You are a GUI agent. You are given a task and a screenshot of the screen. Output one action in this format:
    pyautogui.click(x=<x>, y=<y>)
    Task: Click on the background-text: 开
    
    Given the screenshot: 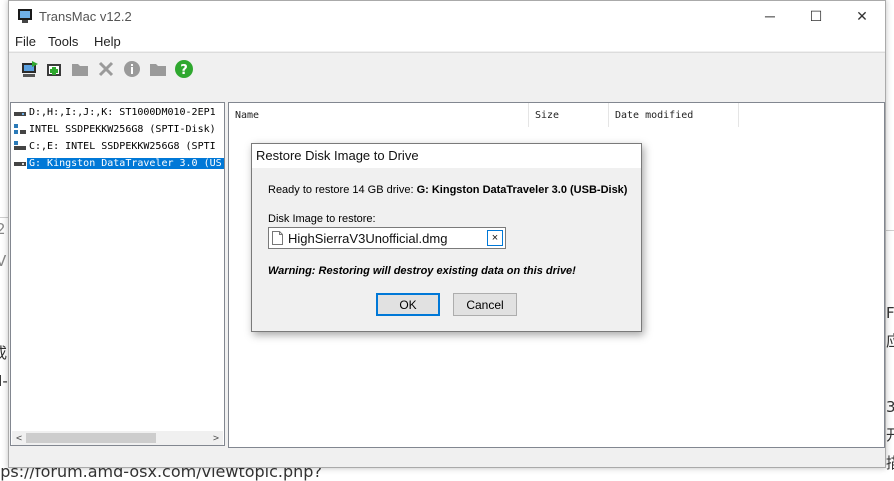 What is the action you would take?
    pyautogui.click(x=890, y=435)
    